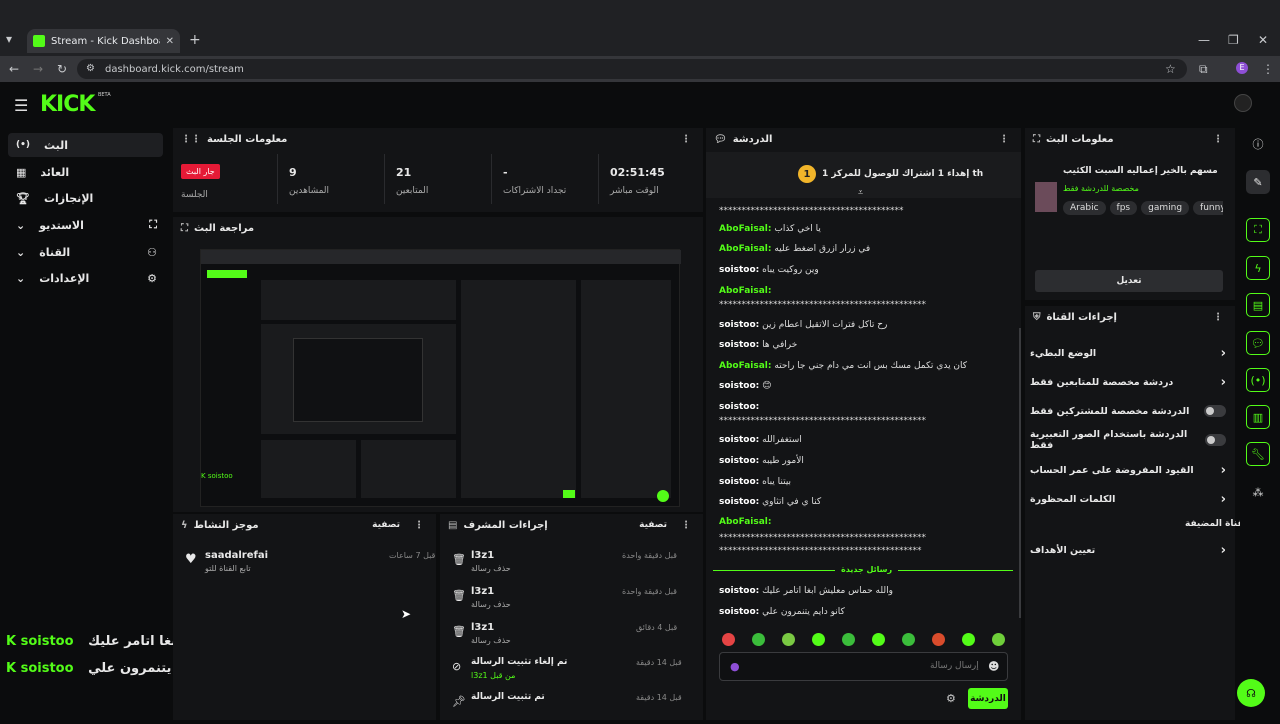  Describe the element at coordinates (1258, 454) in the screenshot. I see `wrench-icon: 🔧︎` at that location.